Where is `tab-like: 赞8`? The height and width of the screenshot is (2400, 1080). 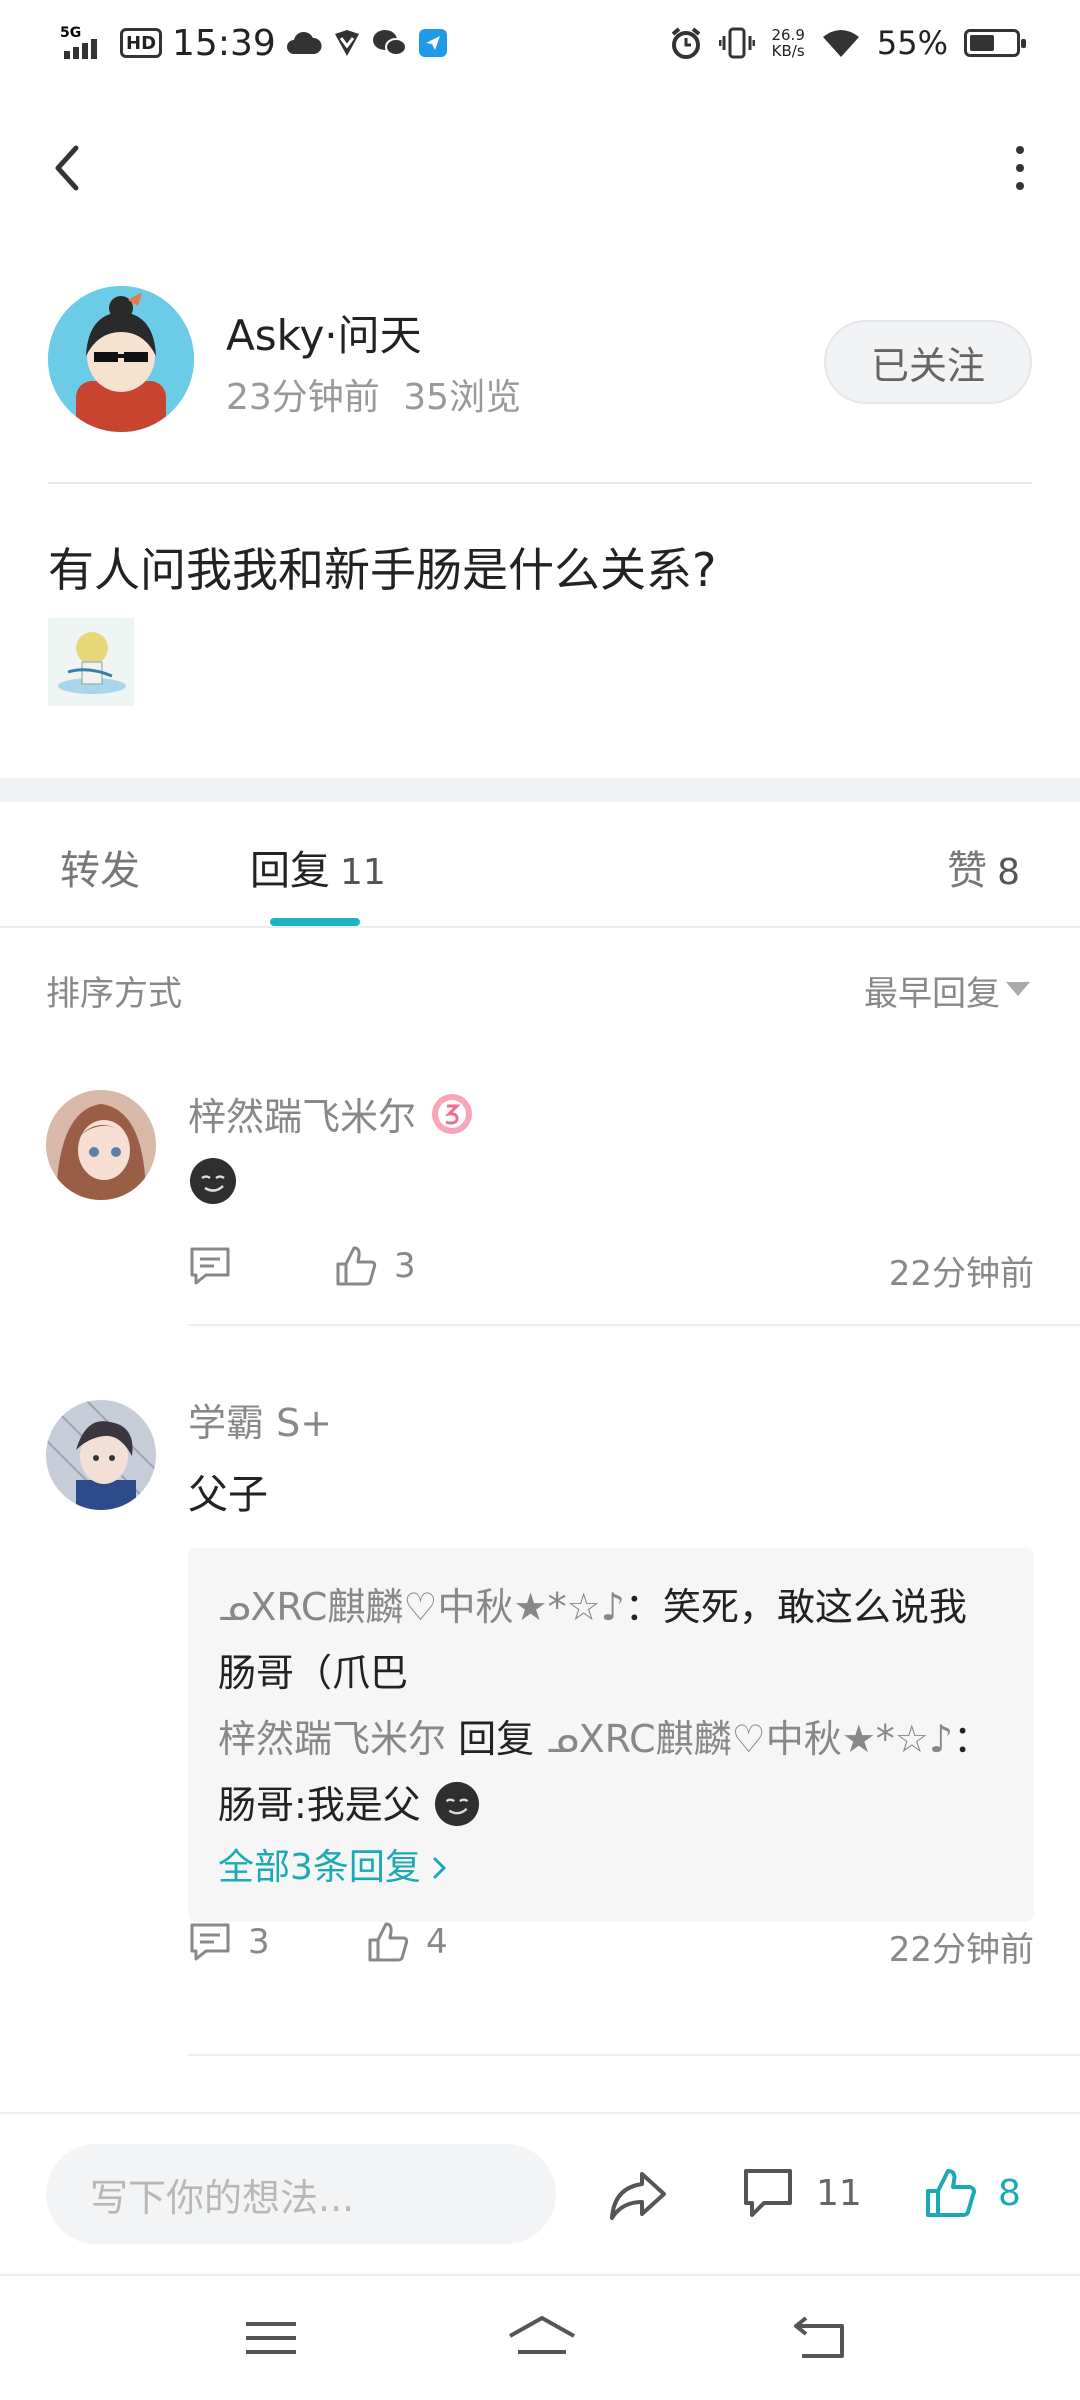
tab-like: 赞8 is located at coordinates (983, 867).